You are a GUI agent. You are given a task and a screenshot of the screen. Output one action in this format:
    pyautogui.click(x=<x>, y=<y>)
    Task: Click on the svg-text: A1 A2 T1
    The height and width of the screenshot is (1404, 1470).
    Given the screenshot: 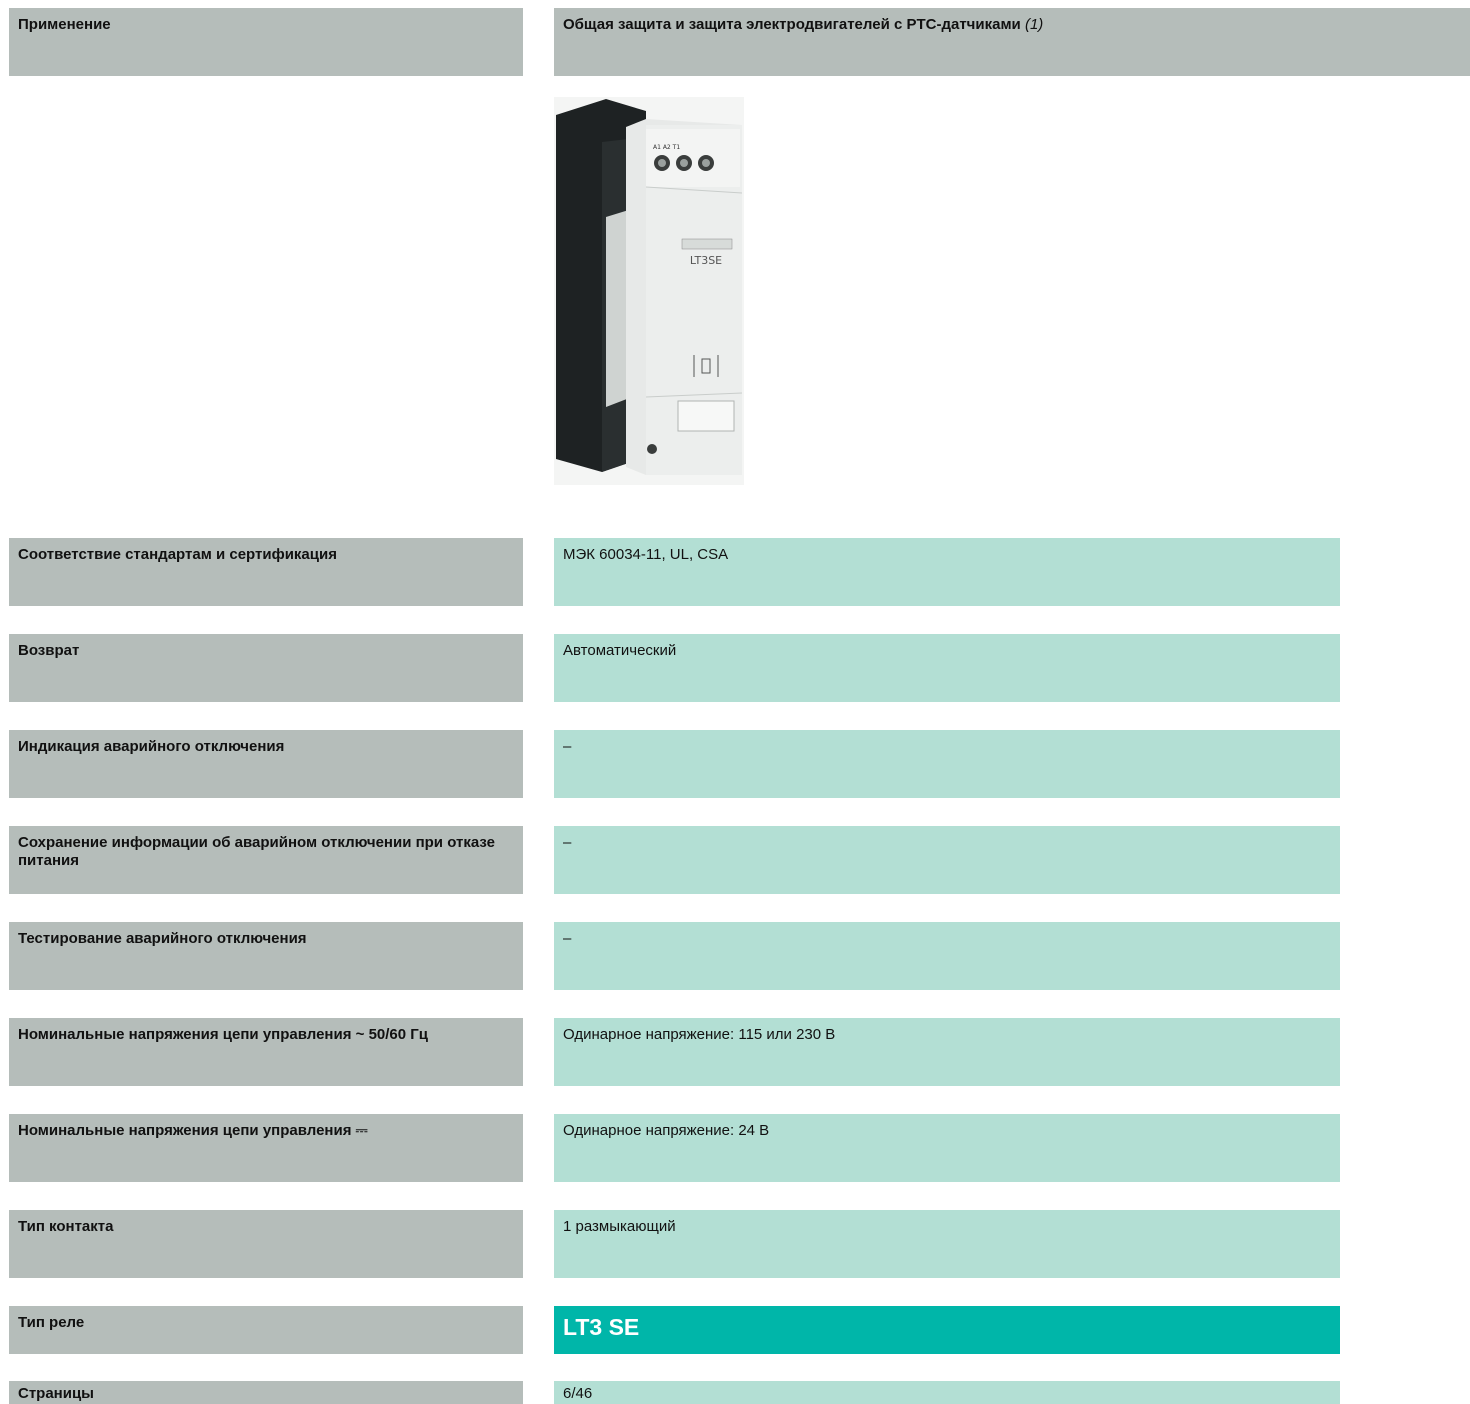 What is the action you would take?
    pyautogui.click(x=666, y=147)
    